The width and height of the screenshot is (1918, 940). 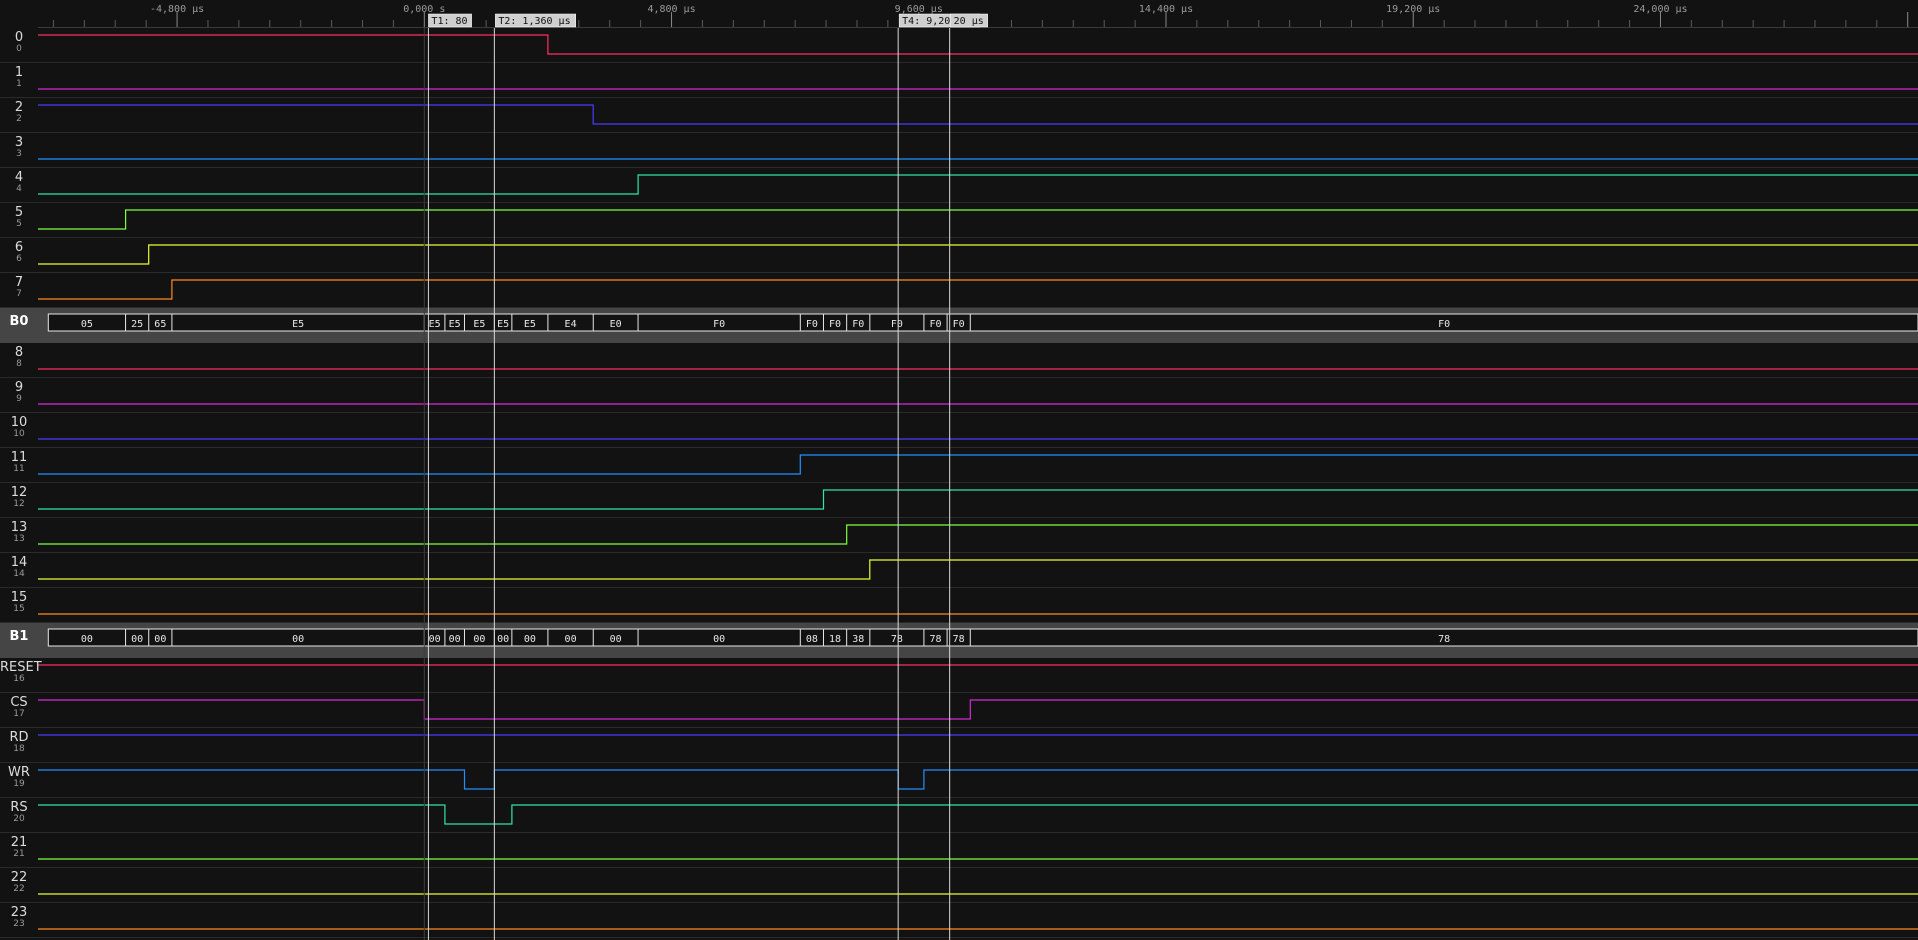 I want to click on channel-label-4: 44, so click(x=19, y=182).